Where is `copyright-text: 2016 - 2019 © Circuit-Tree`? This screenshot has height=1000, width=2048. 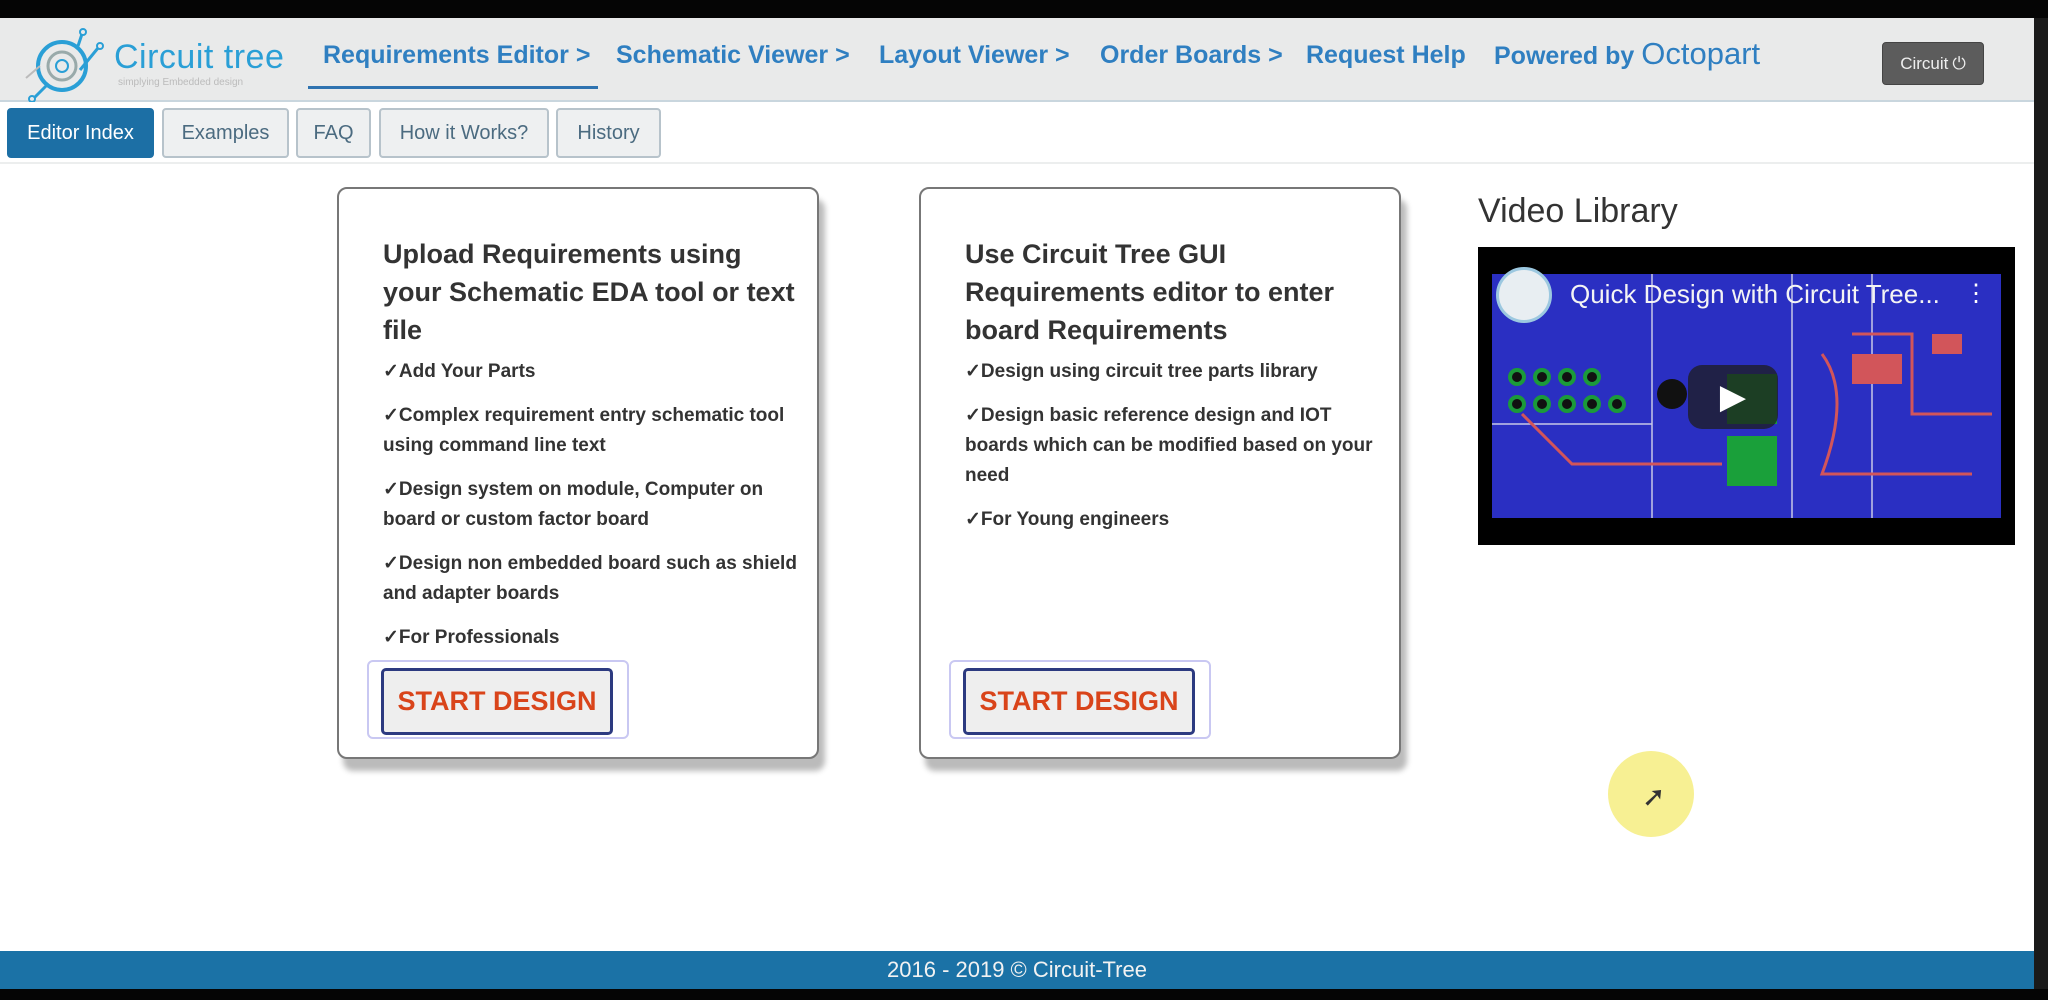 copyright-text: 2016 - 2019 © Circuit-Tree is located at coordinates (1017, 969).